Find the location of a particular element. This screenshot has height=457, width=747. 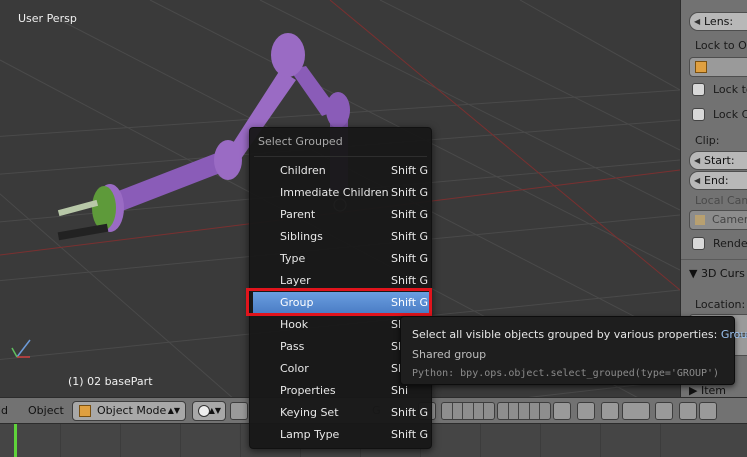

disclosure-triangle-icon: ▼ is located at coordinates (695, 273).